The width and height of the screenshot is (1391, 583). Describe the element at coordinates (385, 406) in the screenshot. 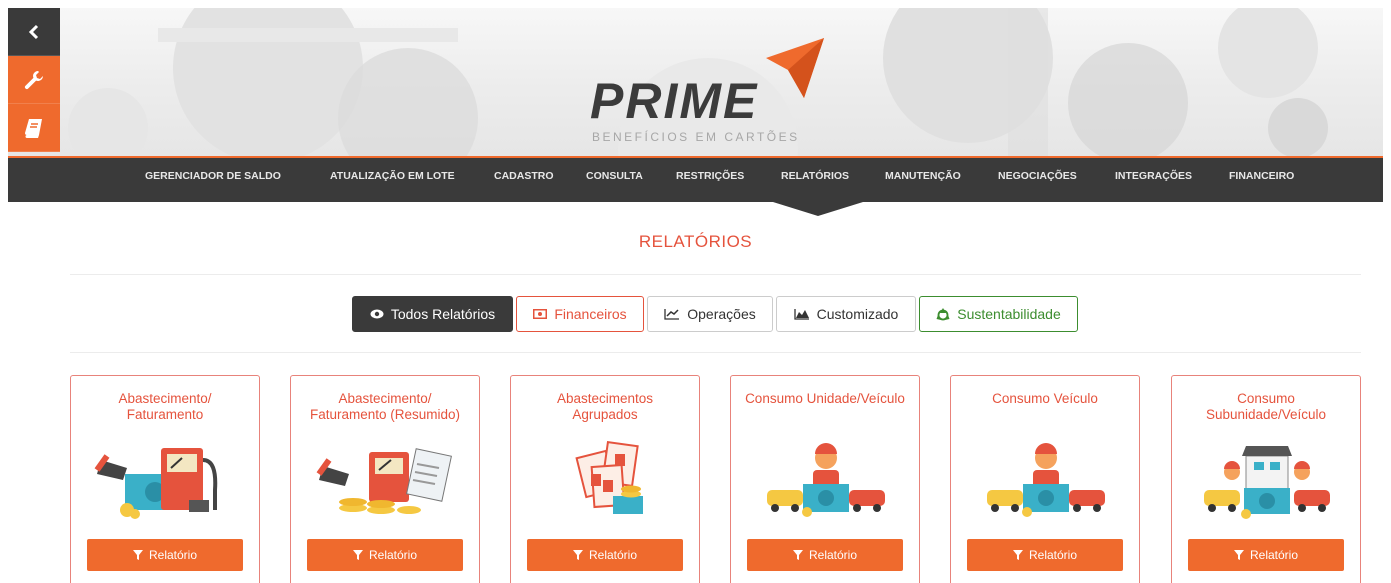

I see `report-card-title: Abastecimento/ Faturamento (Resumido)` at that location.